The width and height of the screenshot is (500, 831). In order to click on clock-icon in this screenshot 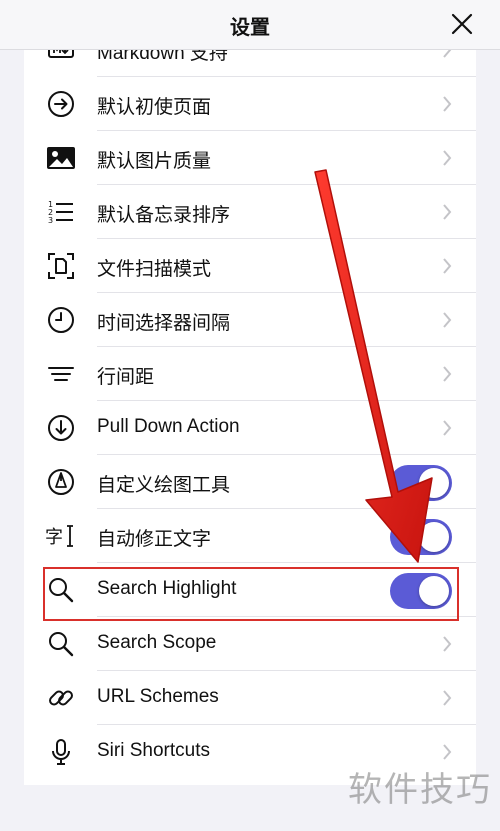, I will do `click(61, 320)`.